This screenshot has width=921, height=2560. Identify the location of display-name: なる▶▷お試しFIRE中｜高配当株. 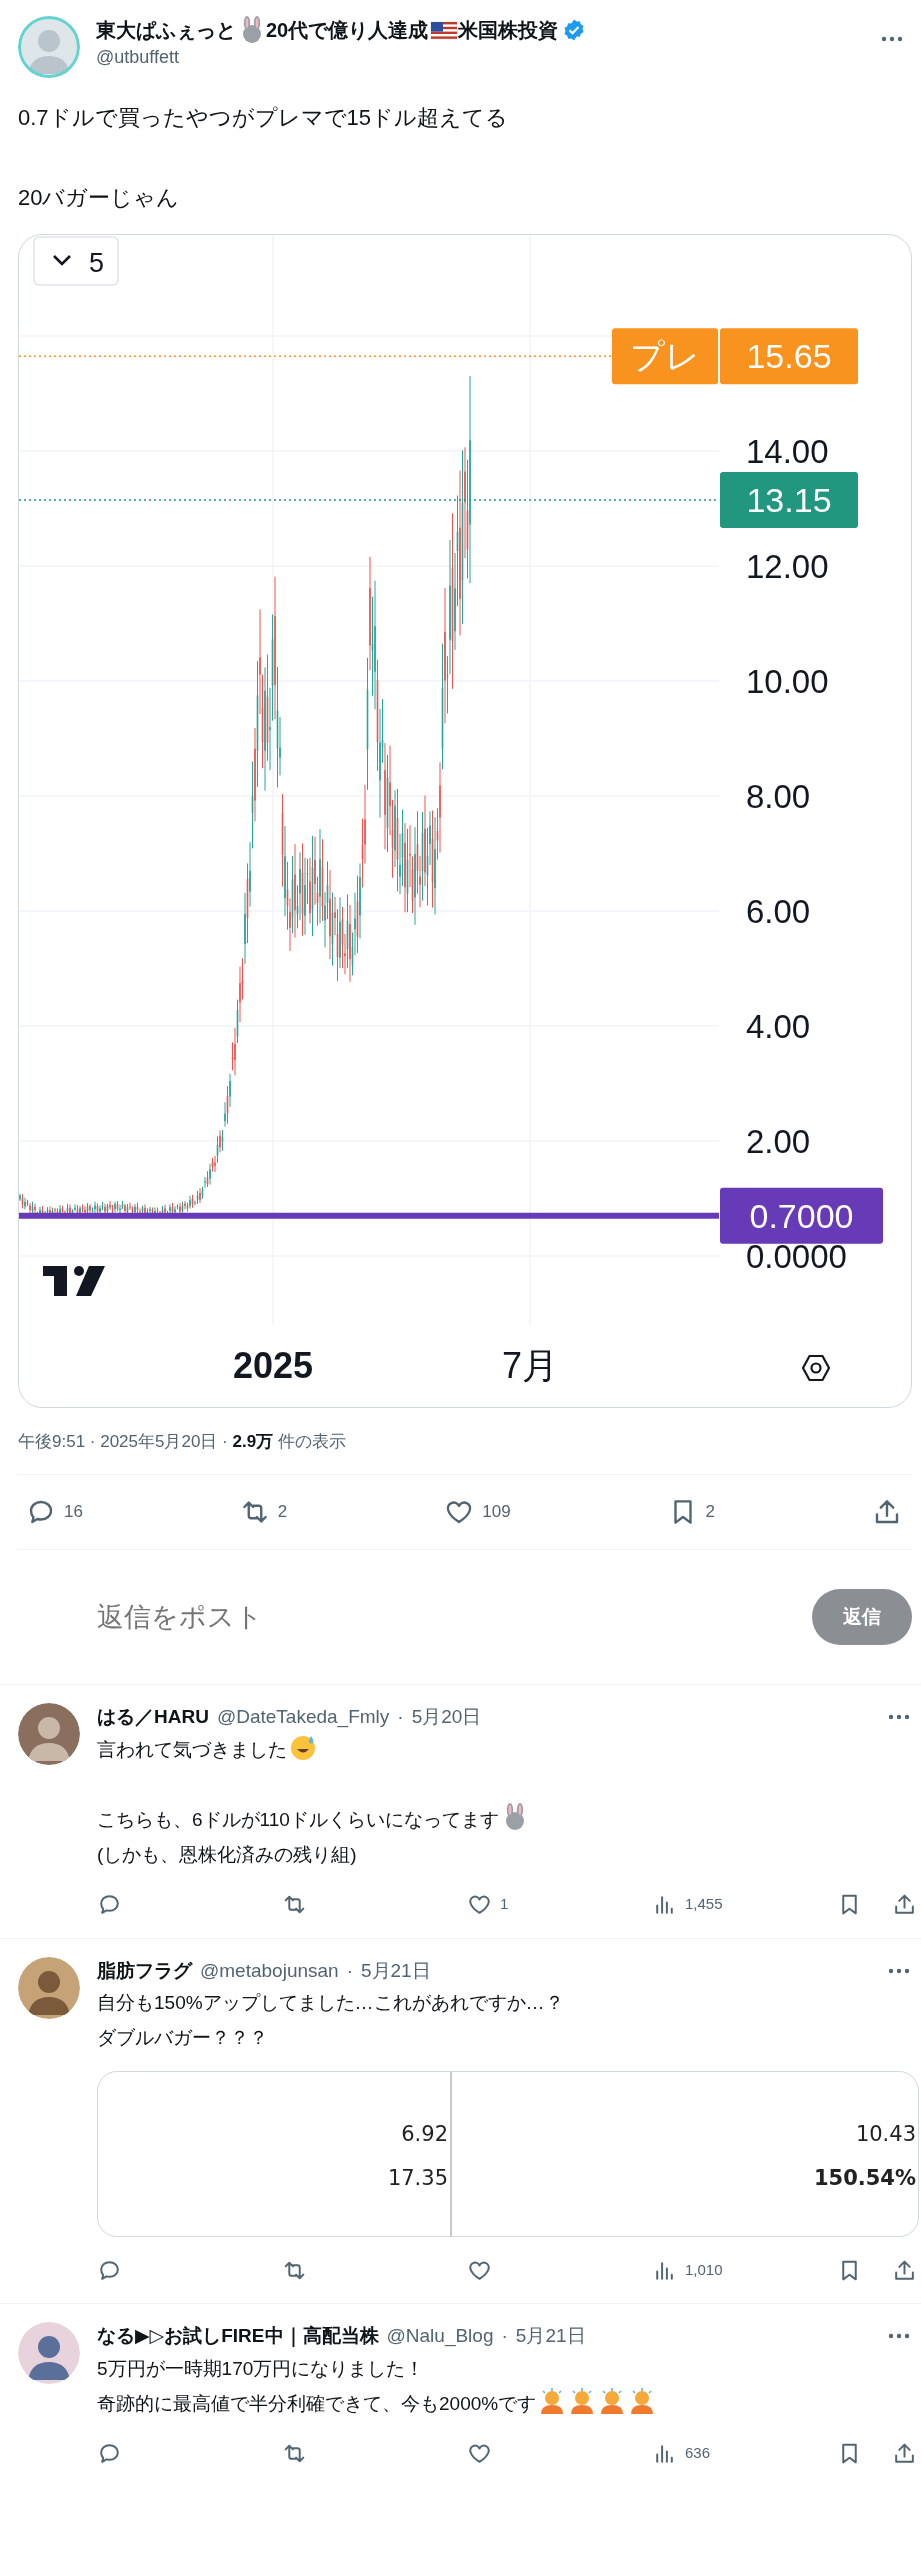
(238, 2336).